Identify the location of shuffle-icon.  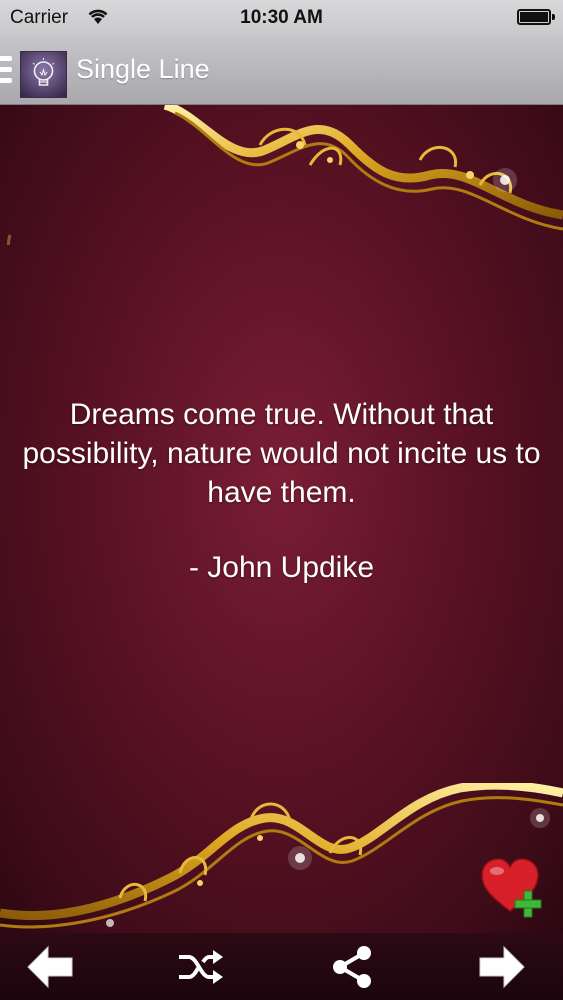
(201, 967).